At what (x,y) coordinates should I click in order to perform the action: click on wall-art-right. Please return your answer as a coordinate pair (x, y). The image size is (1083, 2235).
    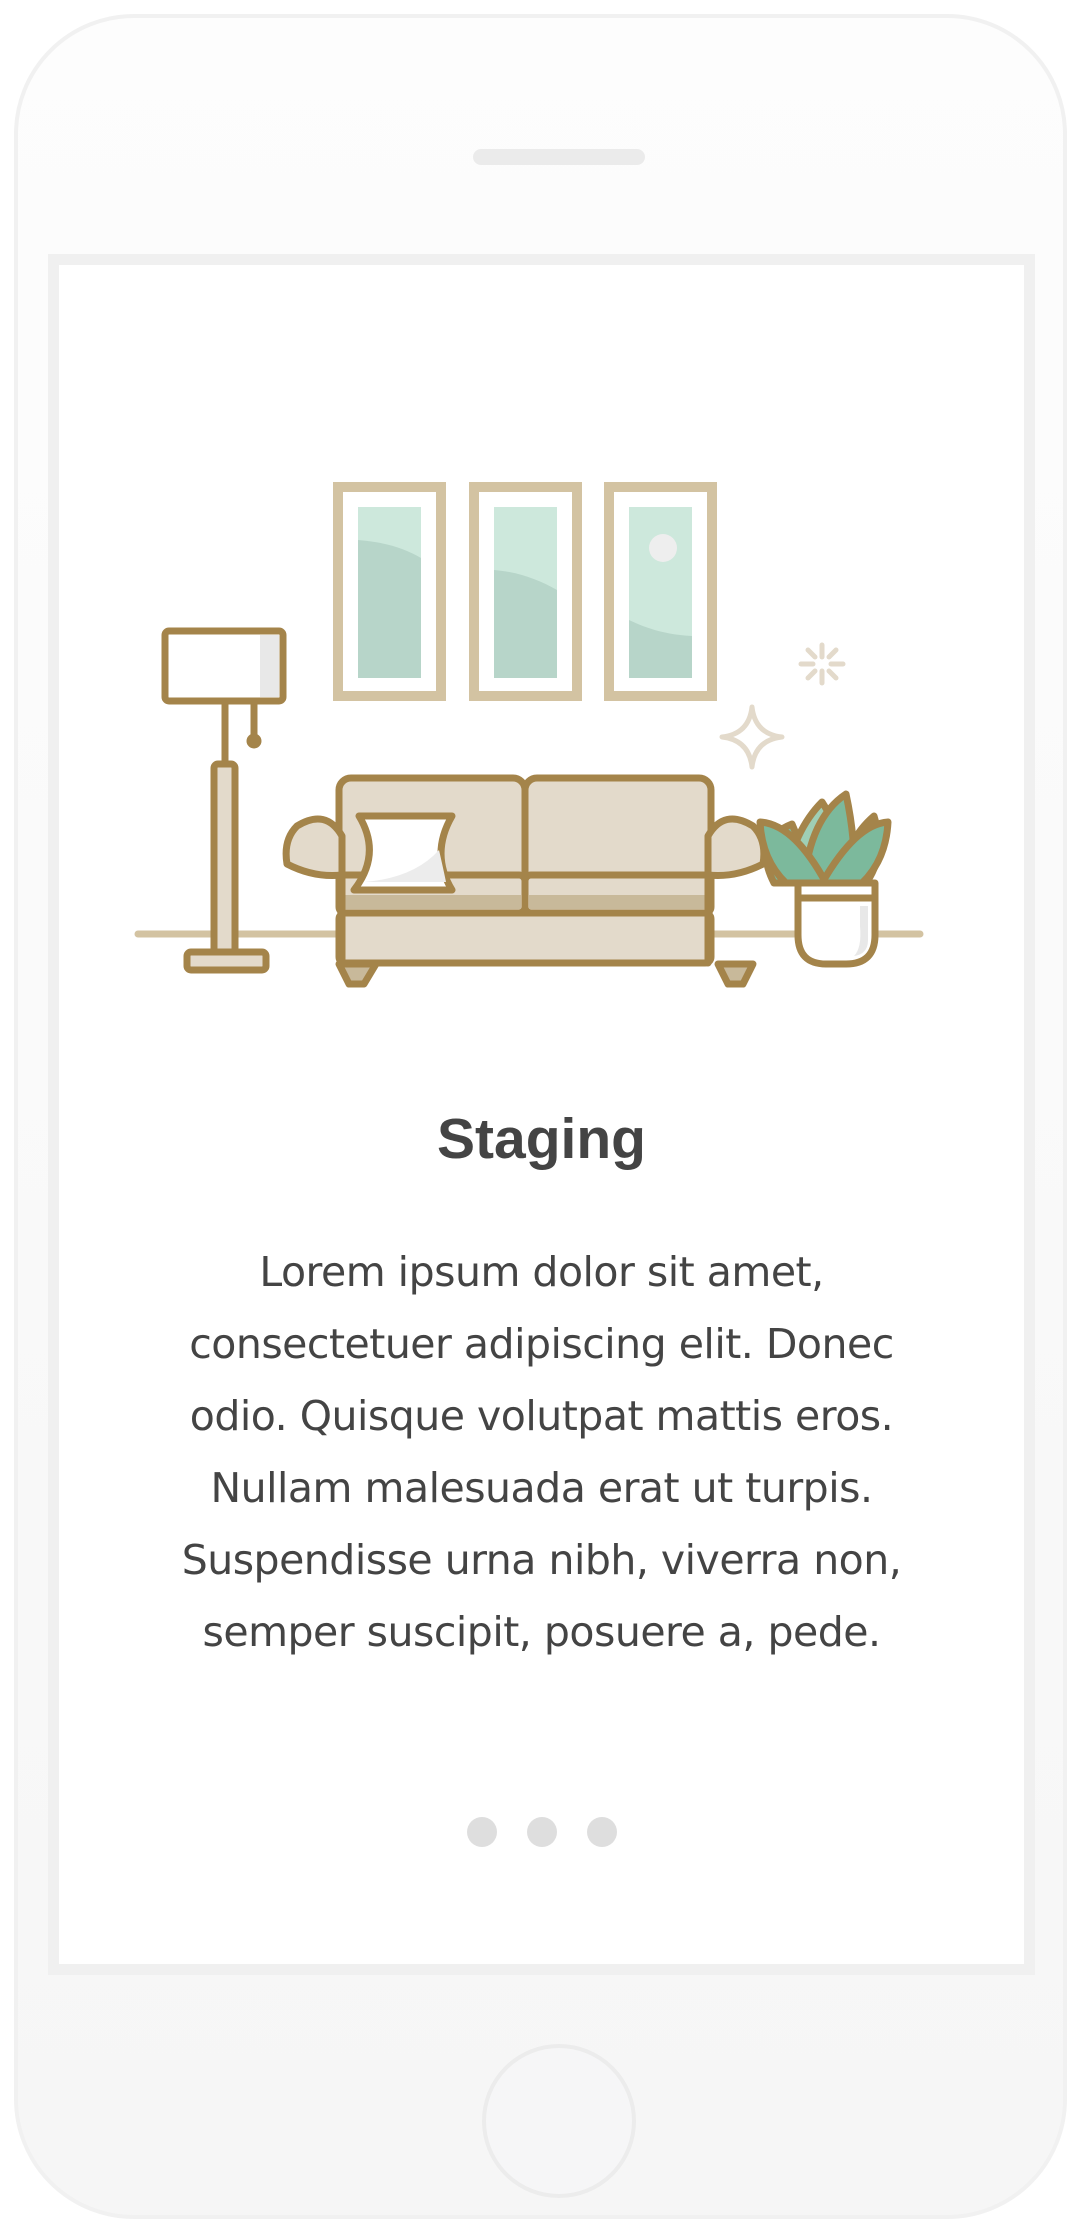
    Looking at the image, I should click on (660, 591).